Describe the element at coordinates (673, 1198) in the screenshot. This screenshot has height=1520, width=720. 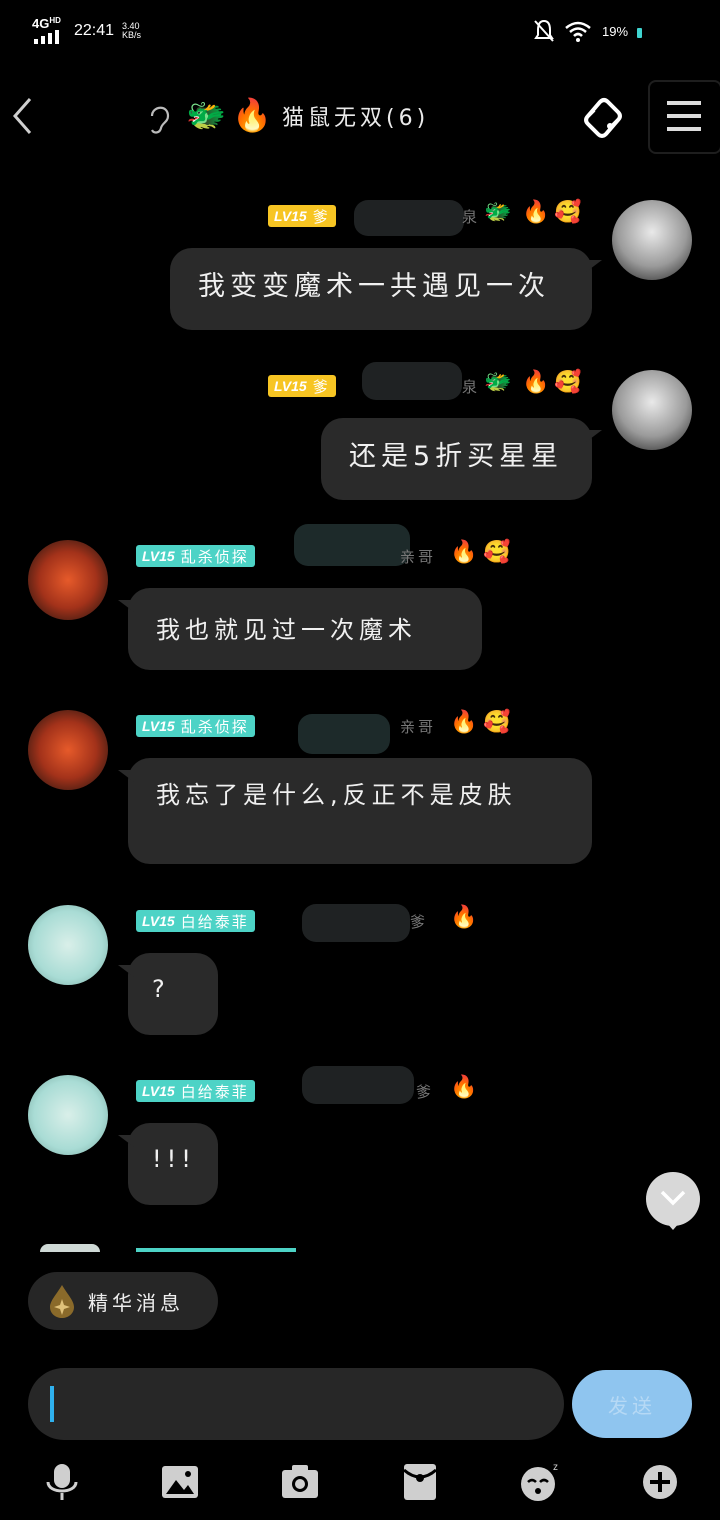
I see `chevron-down-icon` at that location.